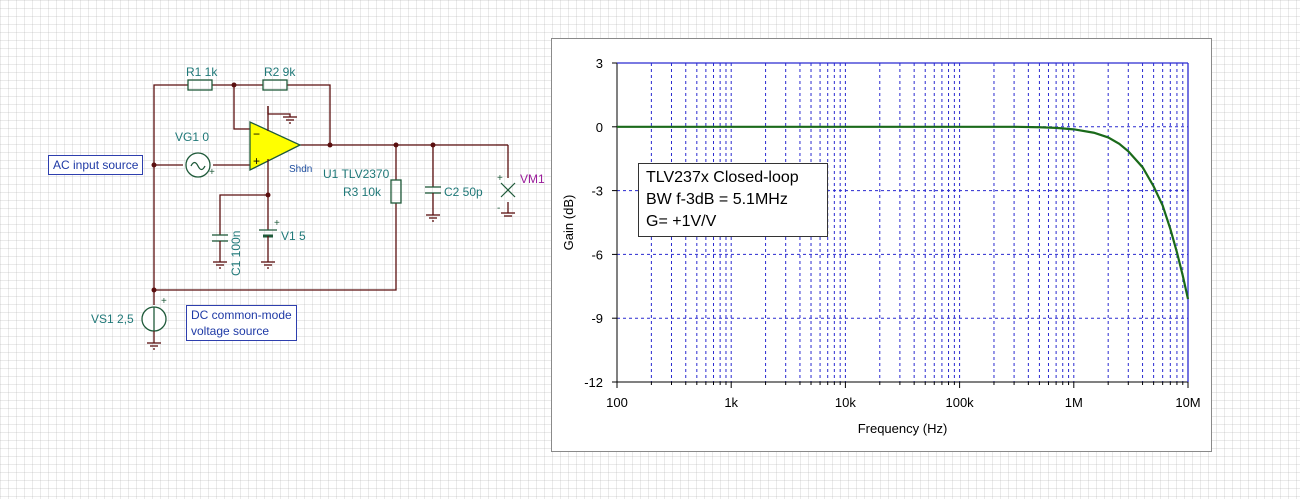 The image size is (1300, 499). I want to click on ac-input-source-text: AC input source, so click(96, 165).